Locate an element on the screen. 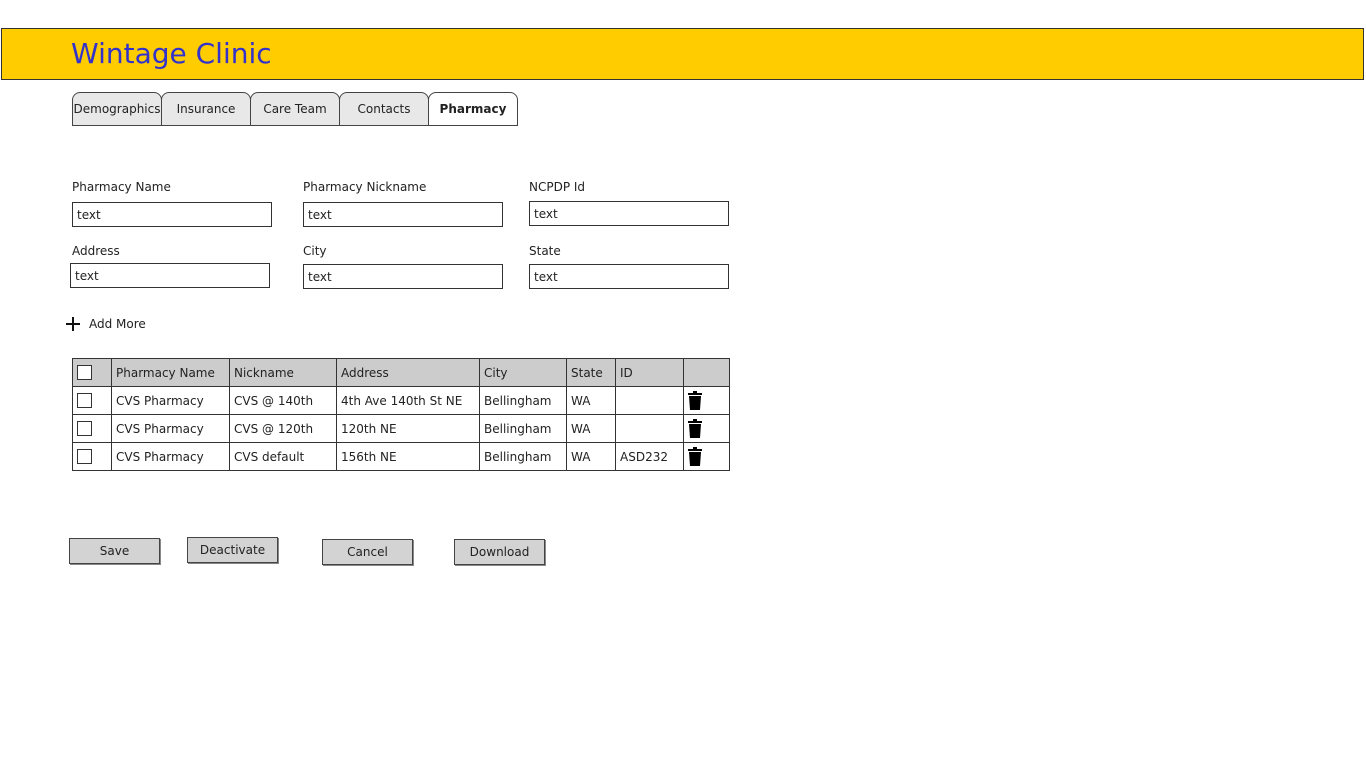 This screenshot has height=768, width=1366. cell-id: ASD232 is located at coordinates (649, 456).